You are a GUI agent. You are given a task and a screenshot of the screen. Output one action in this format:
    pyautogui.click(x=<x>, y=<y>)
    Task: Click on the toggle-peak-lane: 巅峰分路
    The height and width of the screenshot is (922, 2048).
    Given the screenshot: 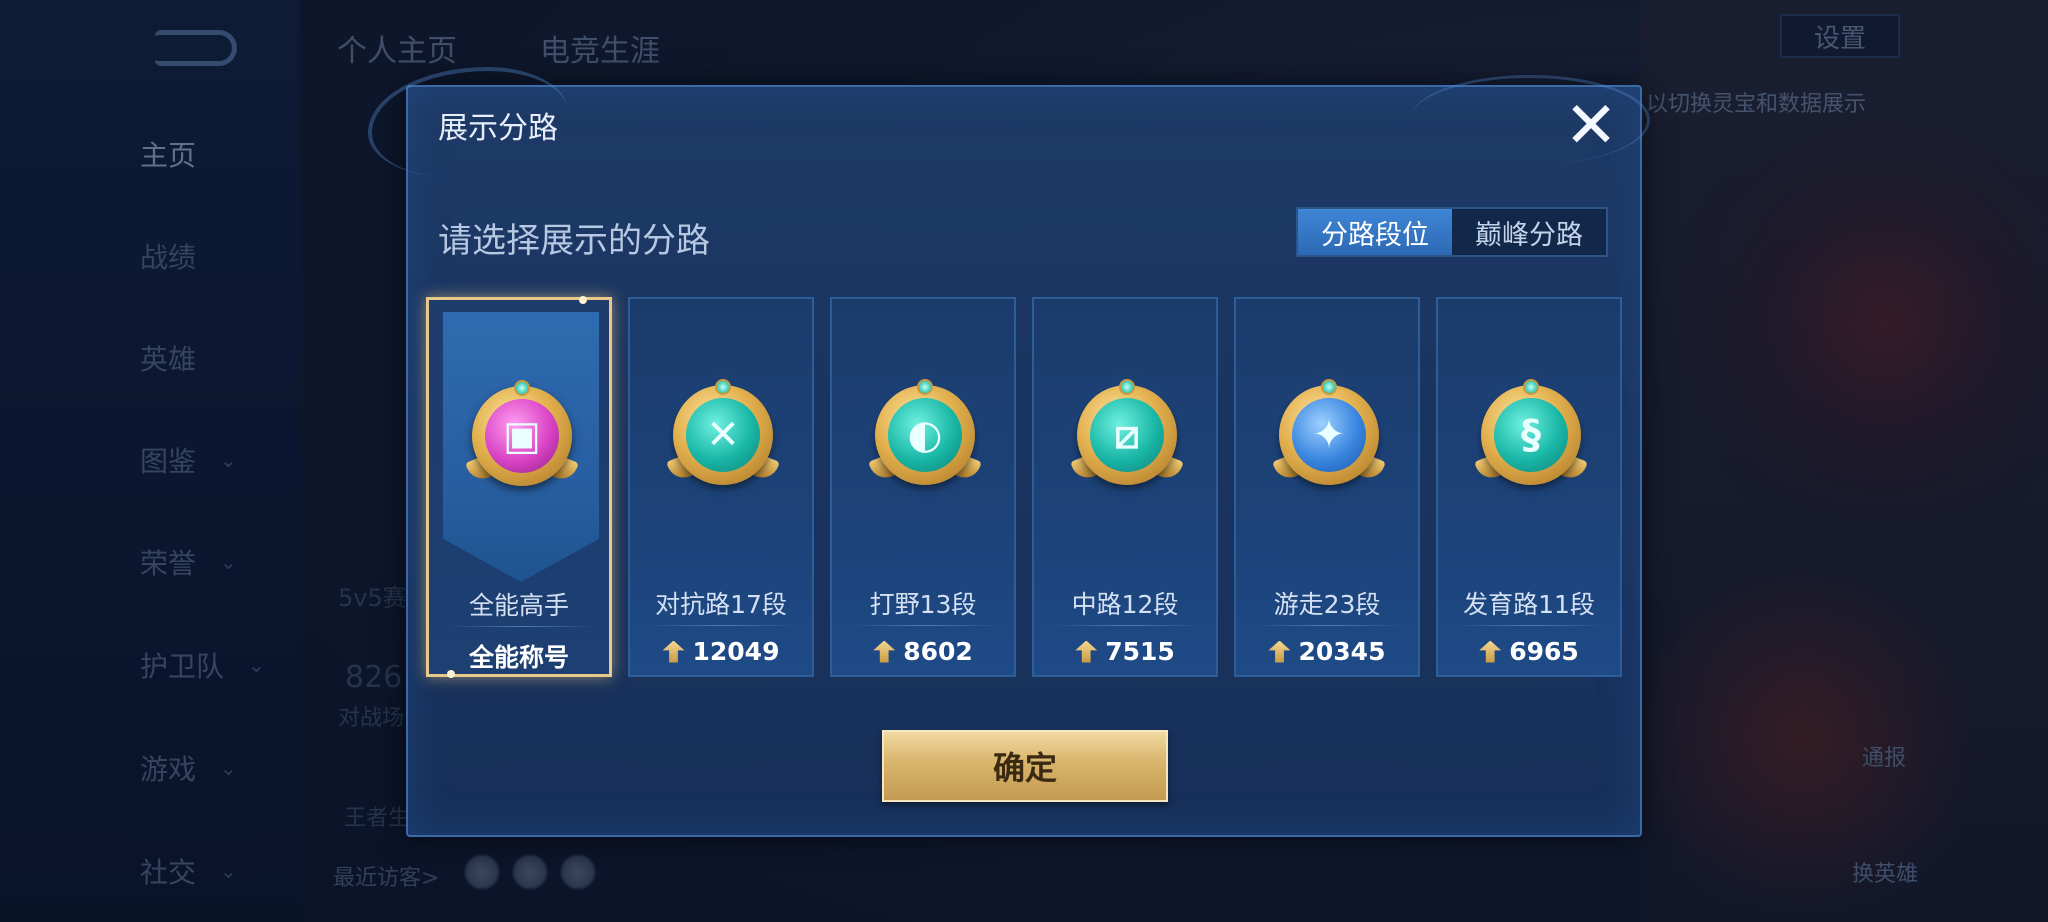 What is the action you would take?
    pyautogui.click(x=1529, y=232)
    